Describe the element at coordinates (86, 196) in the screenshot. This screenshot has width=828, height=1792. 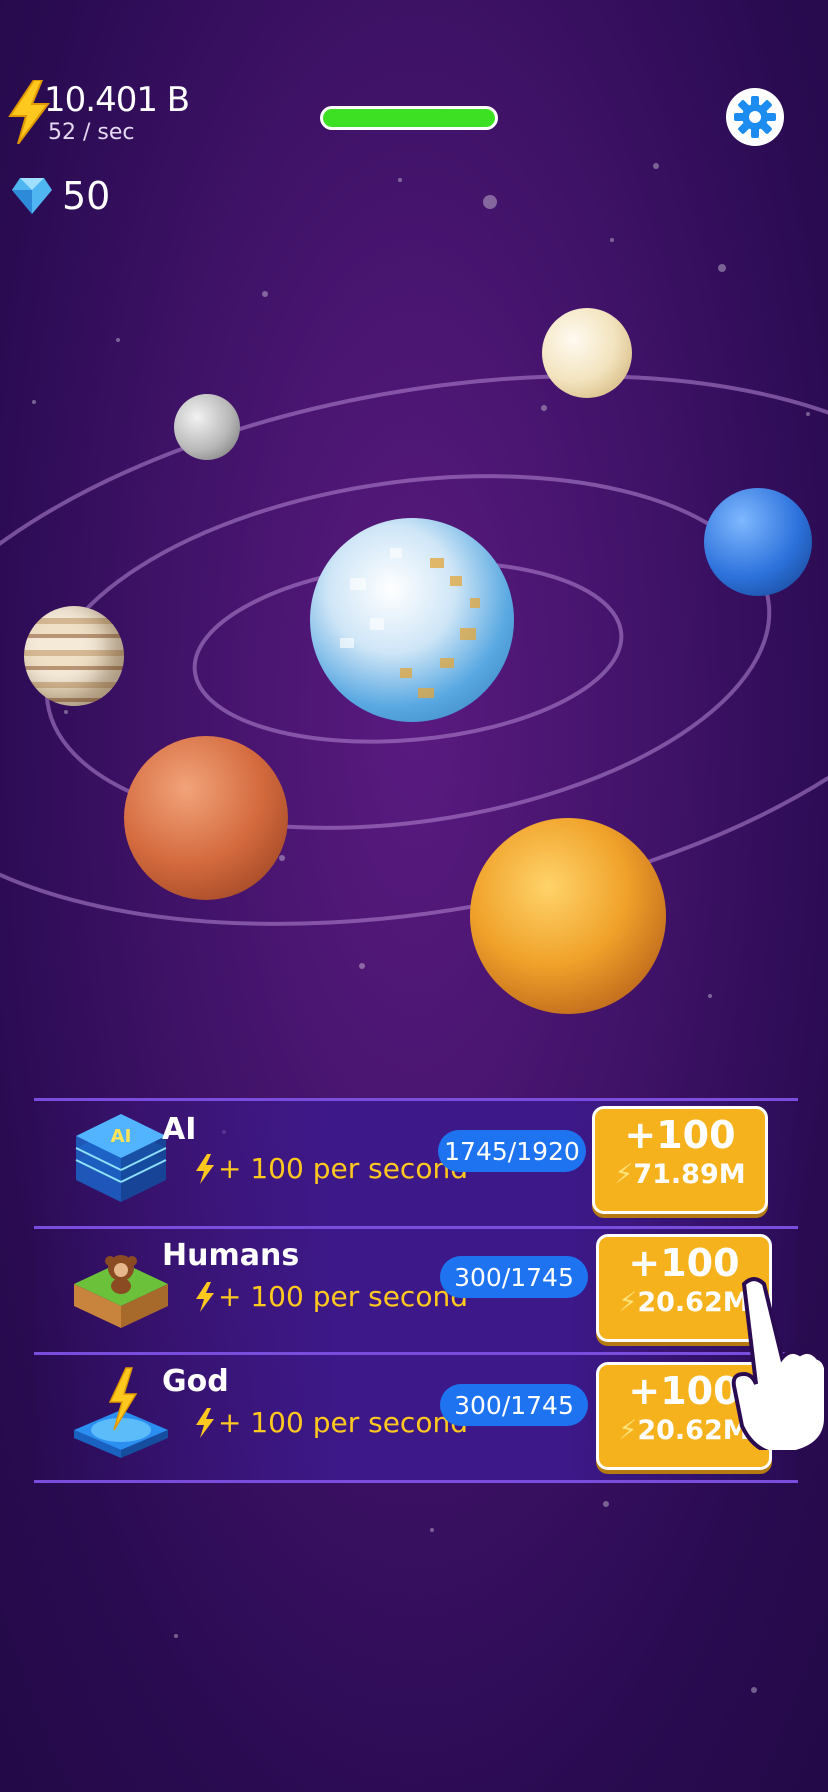
I see `gem-count: 50` at that location.